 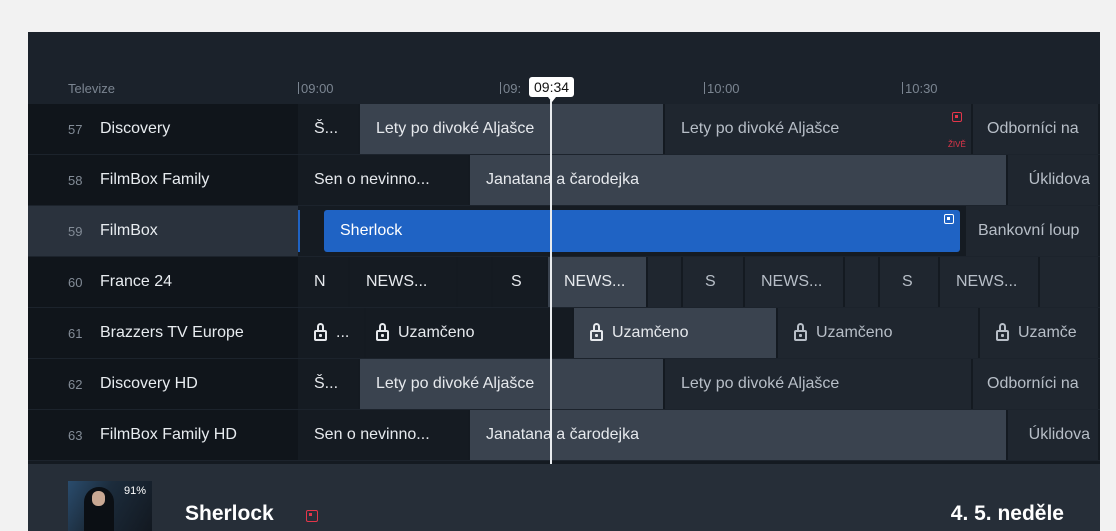 I want to click on program-detail-bar: 91% Sherlock 4. 5. neděle, so click(x=564, y=497).